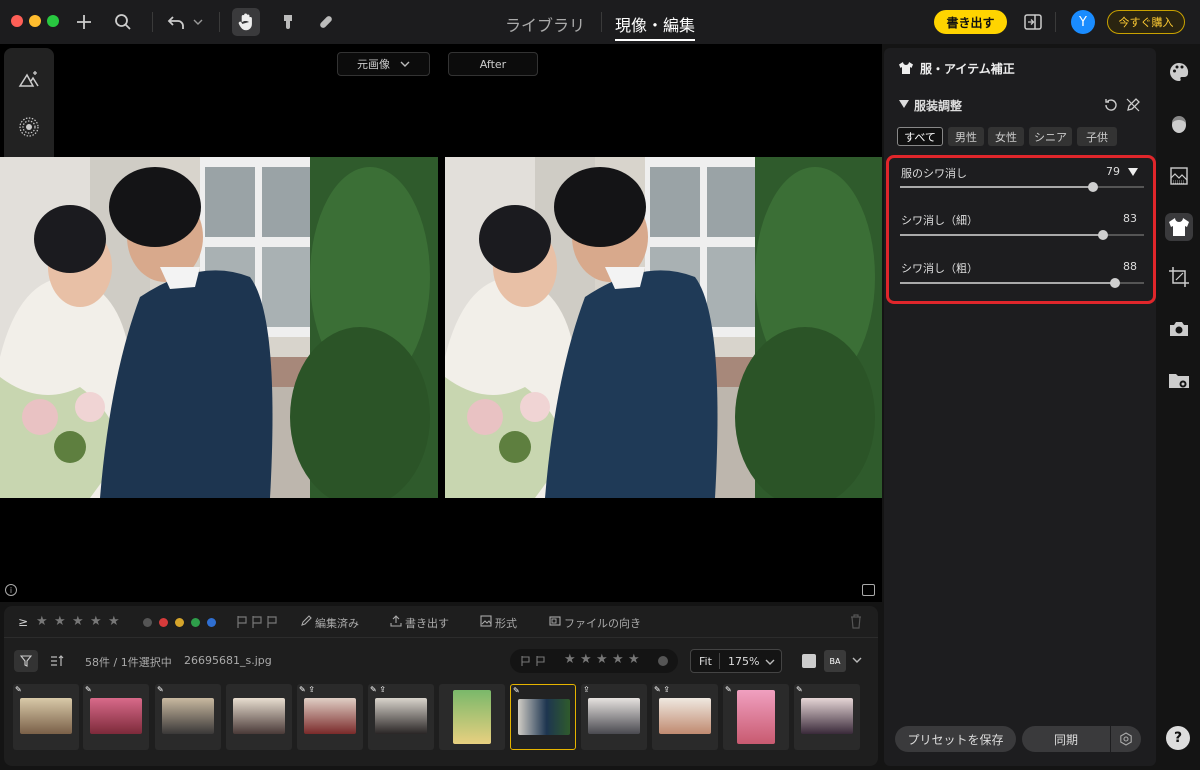  What do you see at coordinates (1111, 105) in the screenshot?
I see `reset-icon` at bounding box center [1111, 105].